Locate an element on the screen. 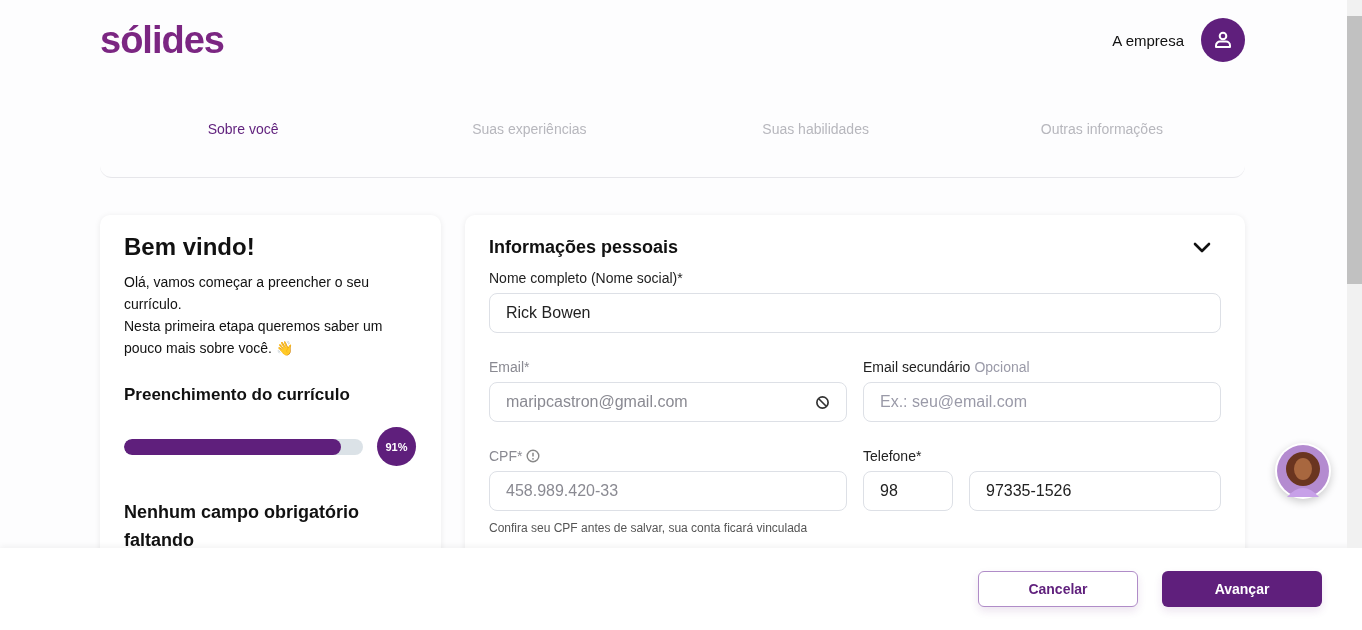 The image size is (1362, 630). progress-percentage: 91% is located at coordinates (396, 446).